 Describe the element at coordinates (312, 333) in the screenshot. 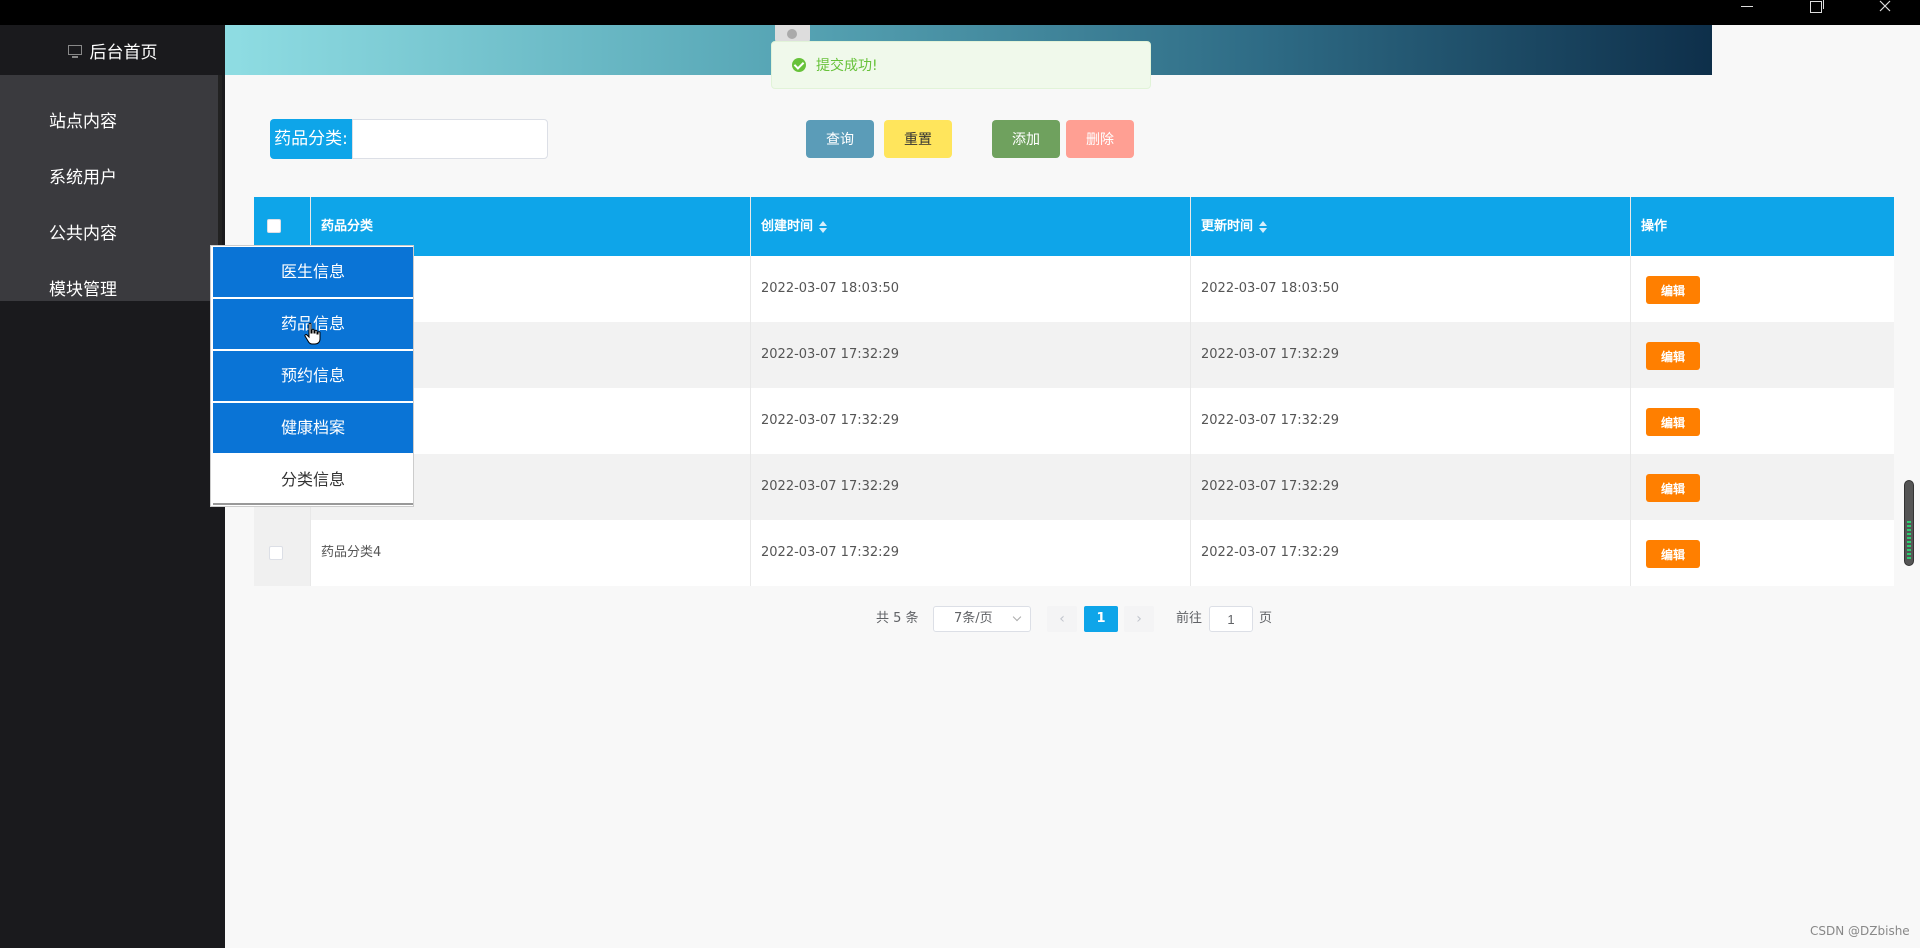

I see `hand-cursor-icon` at that location.